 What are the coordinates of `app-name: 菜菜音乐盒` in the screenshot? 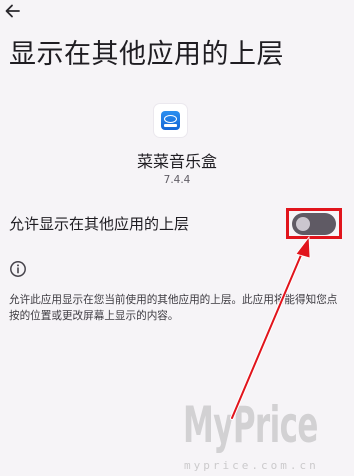 It's located at (176, 161).